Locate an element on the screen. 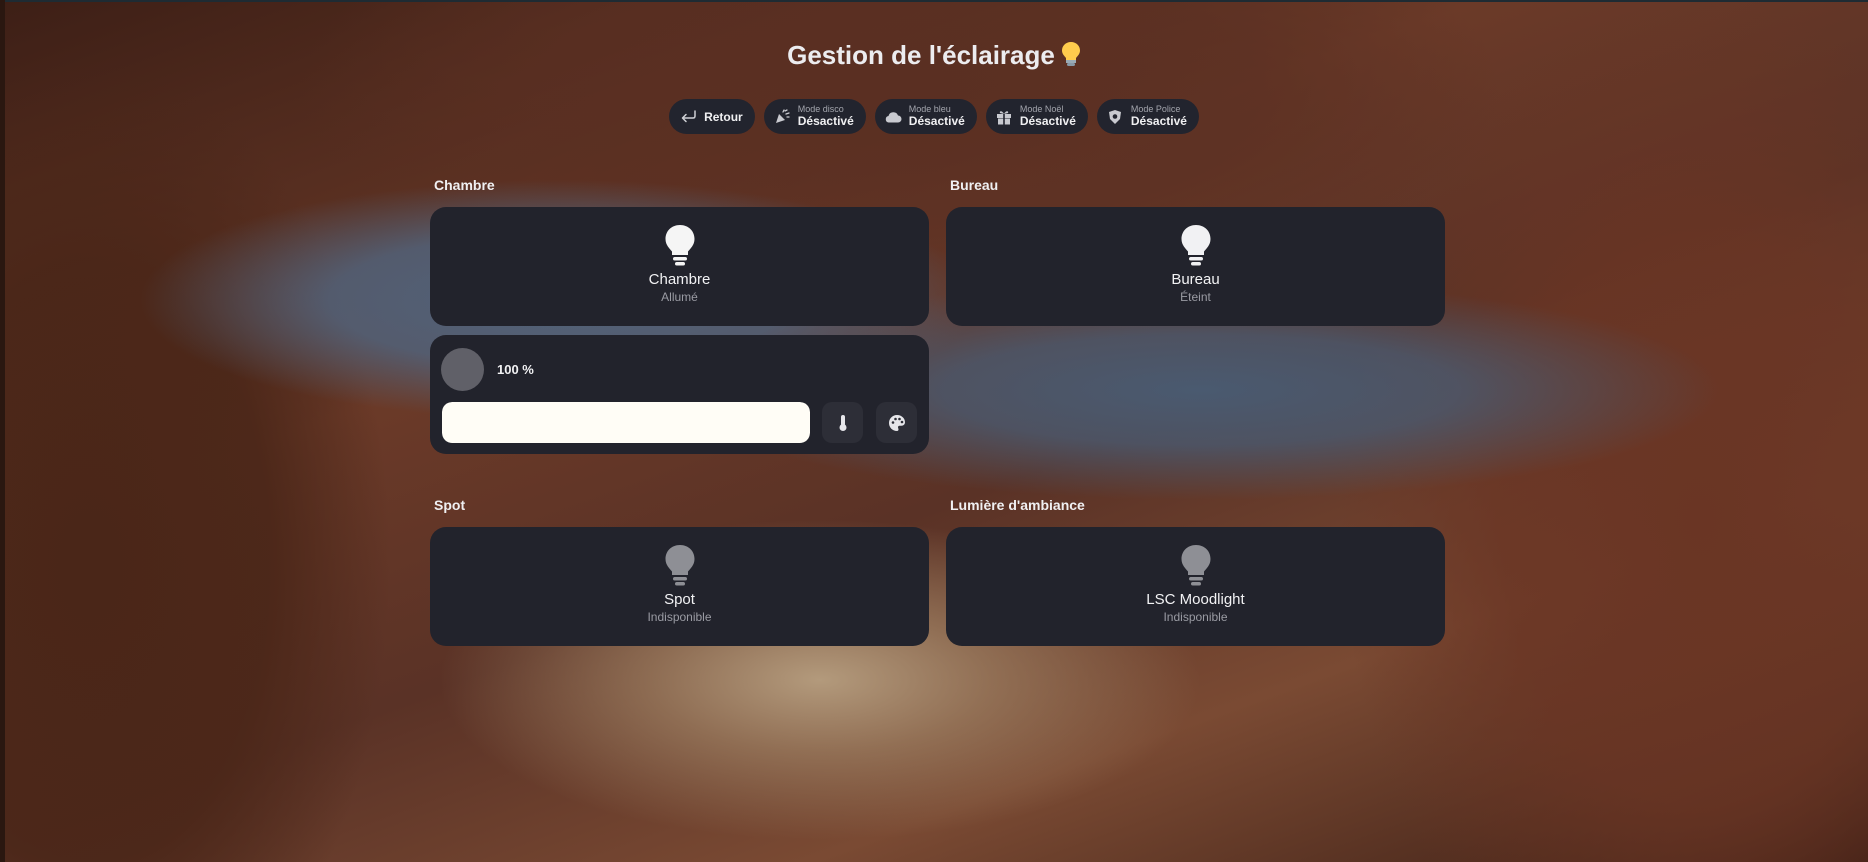  color-picker-button is located at coordinates (896, 422).